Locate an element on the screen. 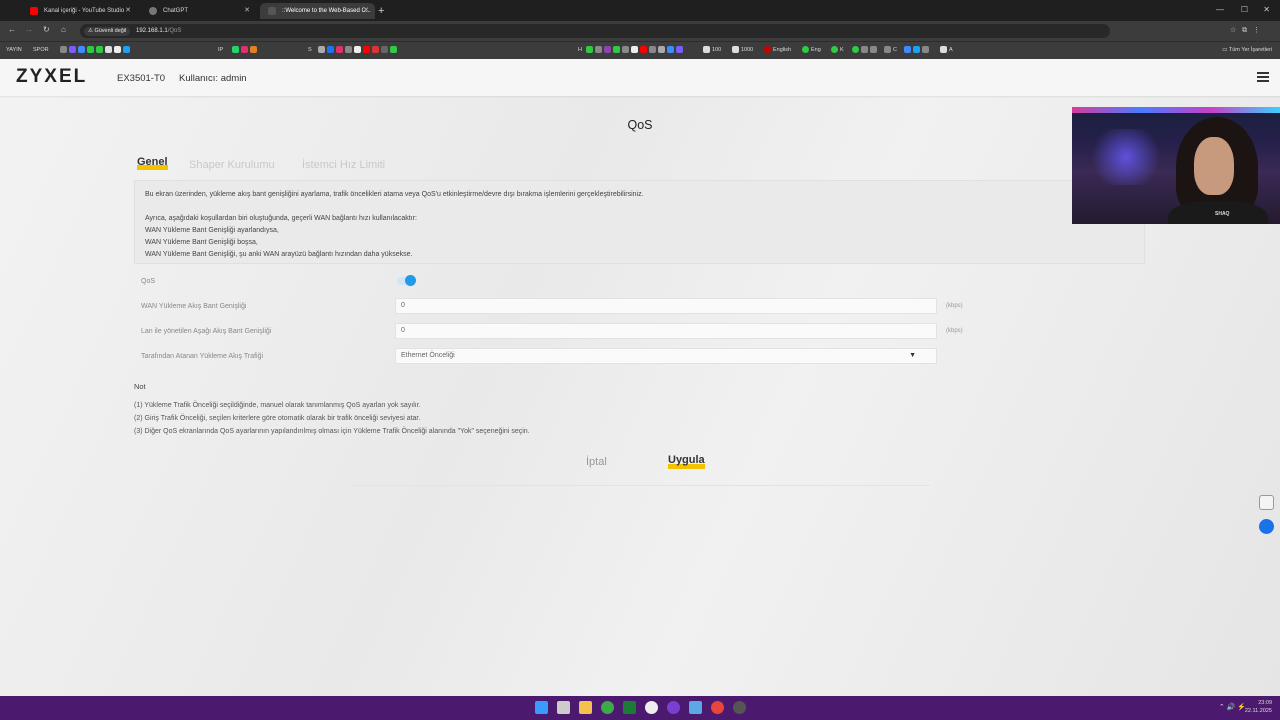  url-field: ⚠ Güvenli değil 192.168.1.1/QoS is located at coordinates (595, 31).